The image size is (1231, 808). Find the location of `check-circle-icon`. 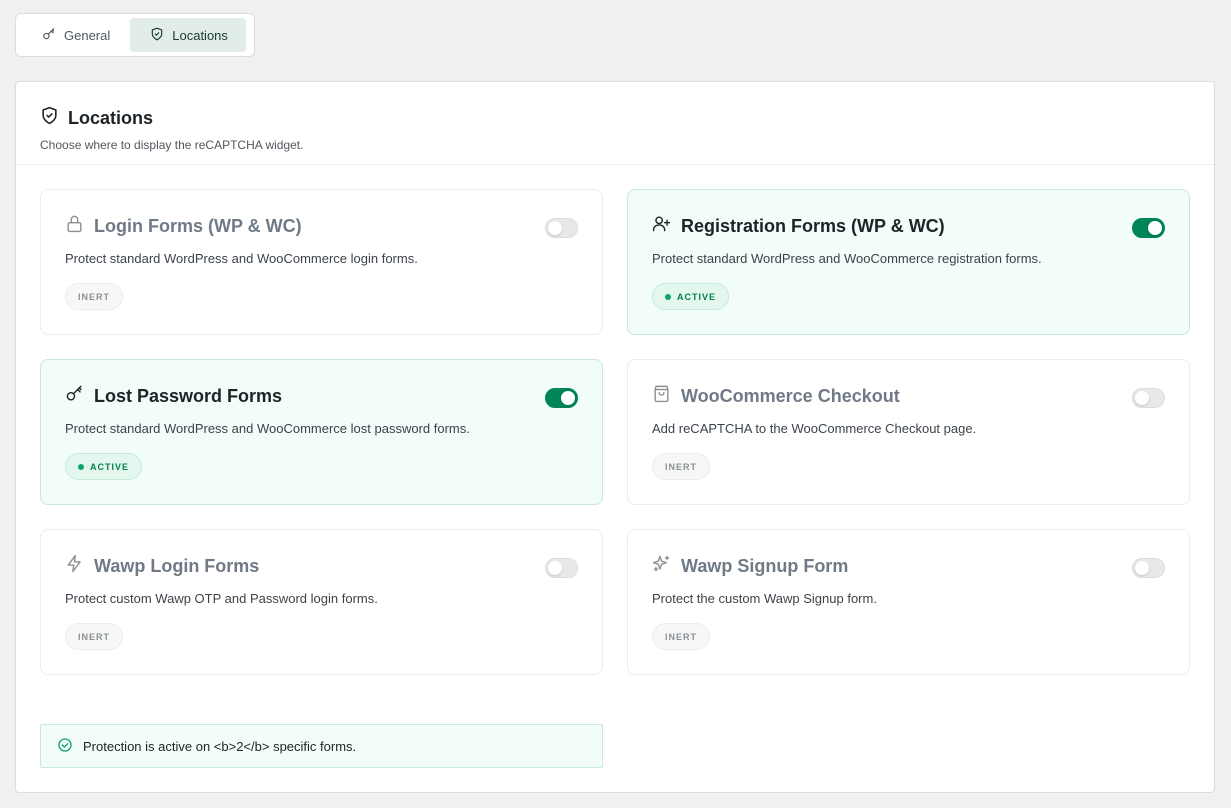

check-circle-icon is located at coordinates (65, 746).